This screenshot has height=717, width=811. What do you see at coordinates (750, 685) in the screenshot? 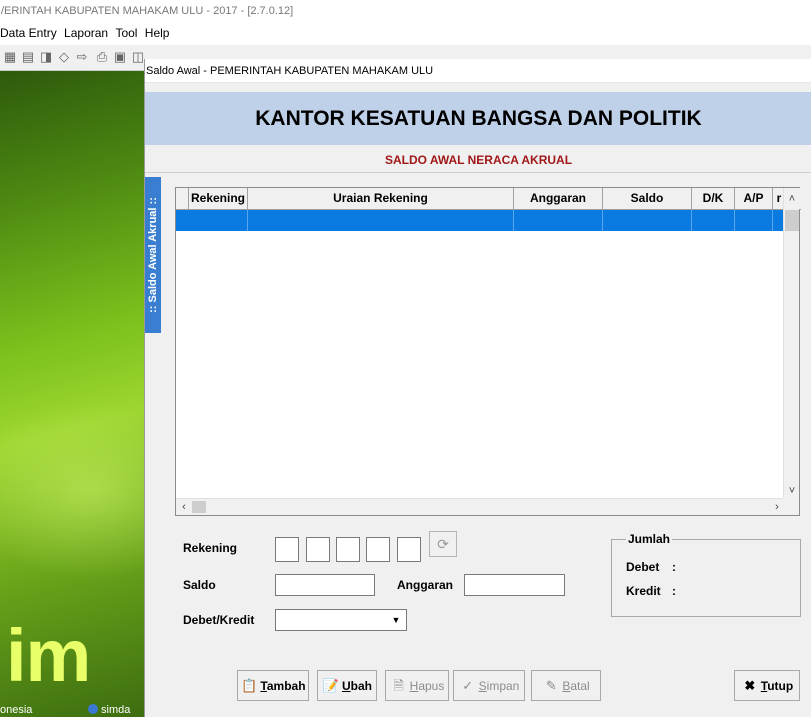
I see `close-icon: ✖` at bounding box center [750, 685].